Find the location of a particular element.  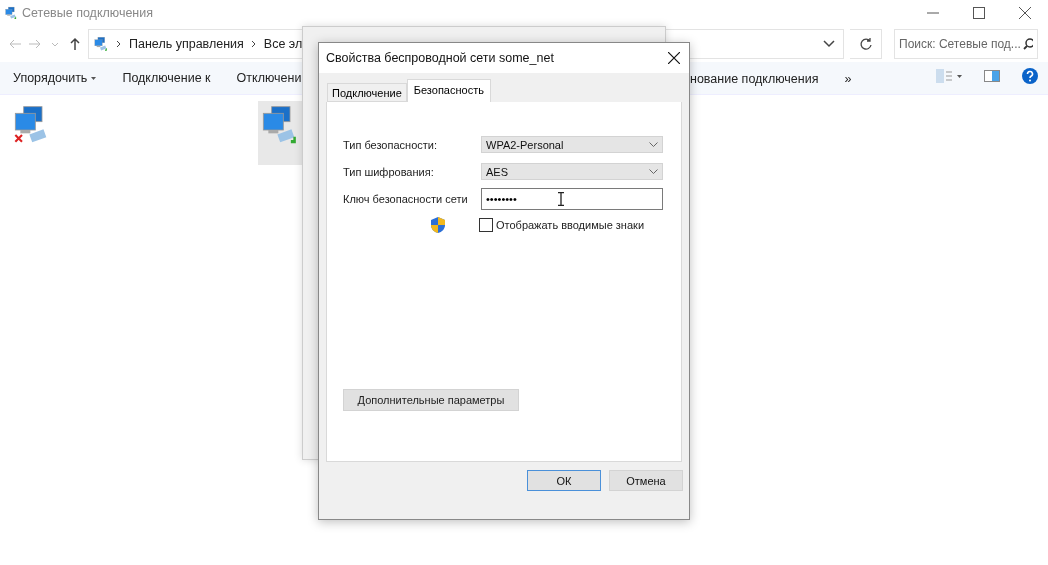

dialog-title: Свойства беспроводной сети some_net is located at coordinates (440, 58).